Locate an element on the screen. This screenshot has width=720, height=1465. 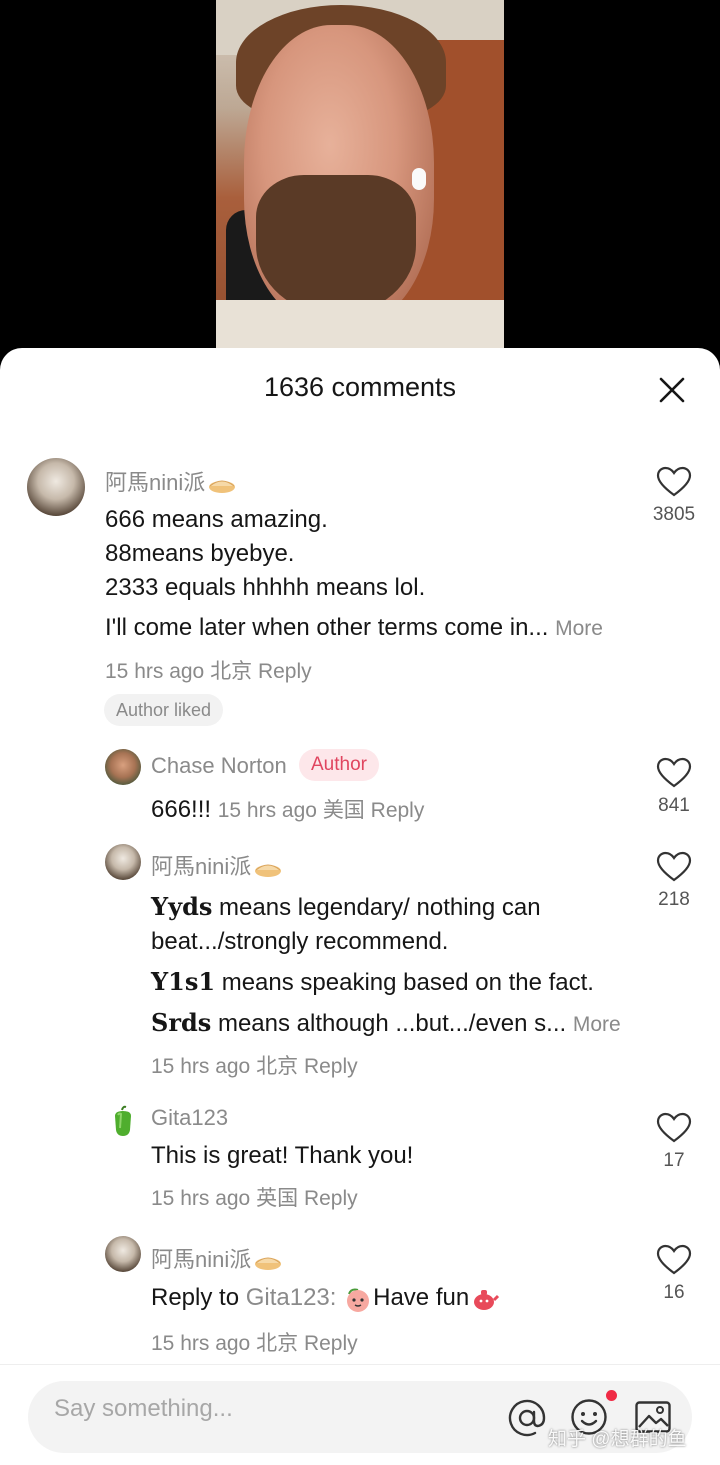
comments-count: 1636 comments is located at coordinates (360, 387).